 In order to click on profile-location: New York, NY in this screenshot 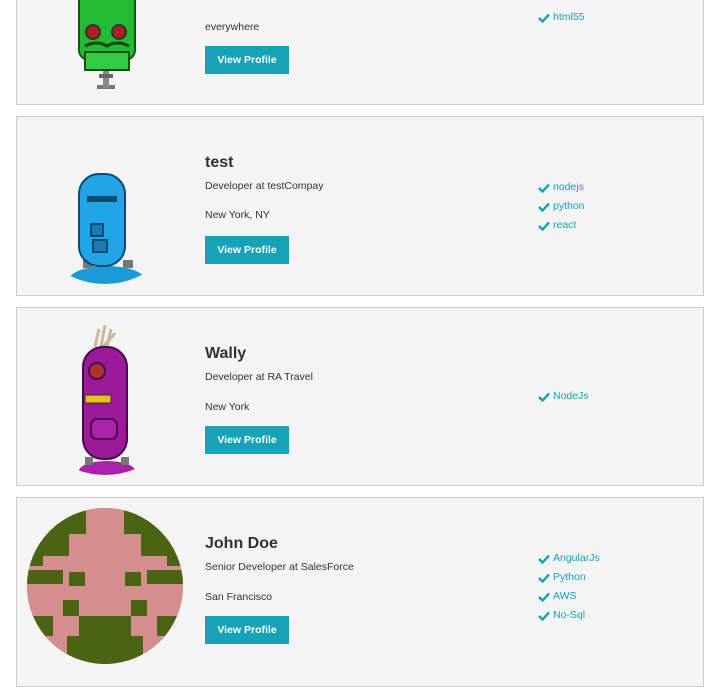, I will do `click(237, 215)`.